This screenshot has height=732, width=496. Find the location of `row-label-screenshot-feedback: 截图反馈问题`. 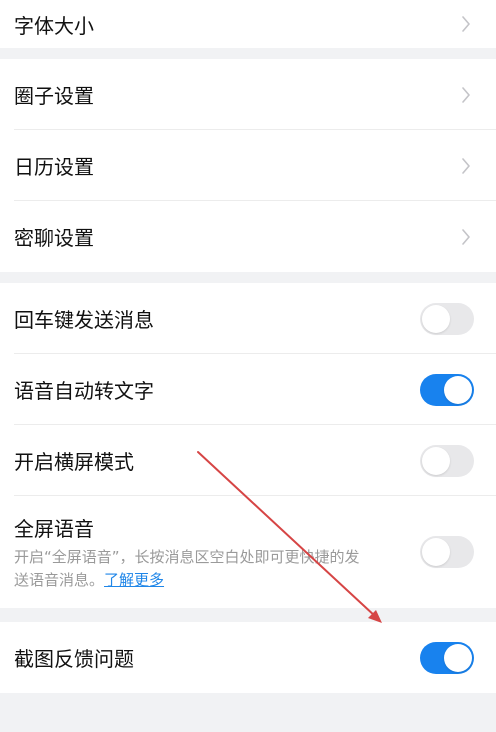

row-label-screenshot-feedback: 截图反馈问题 is located at coordinates (74, 659).